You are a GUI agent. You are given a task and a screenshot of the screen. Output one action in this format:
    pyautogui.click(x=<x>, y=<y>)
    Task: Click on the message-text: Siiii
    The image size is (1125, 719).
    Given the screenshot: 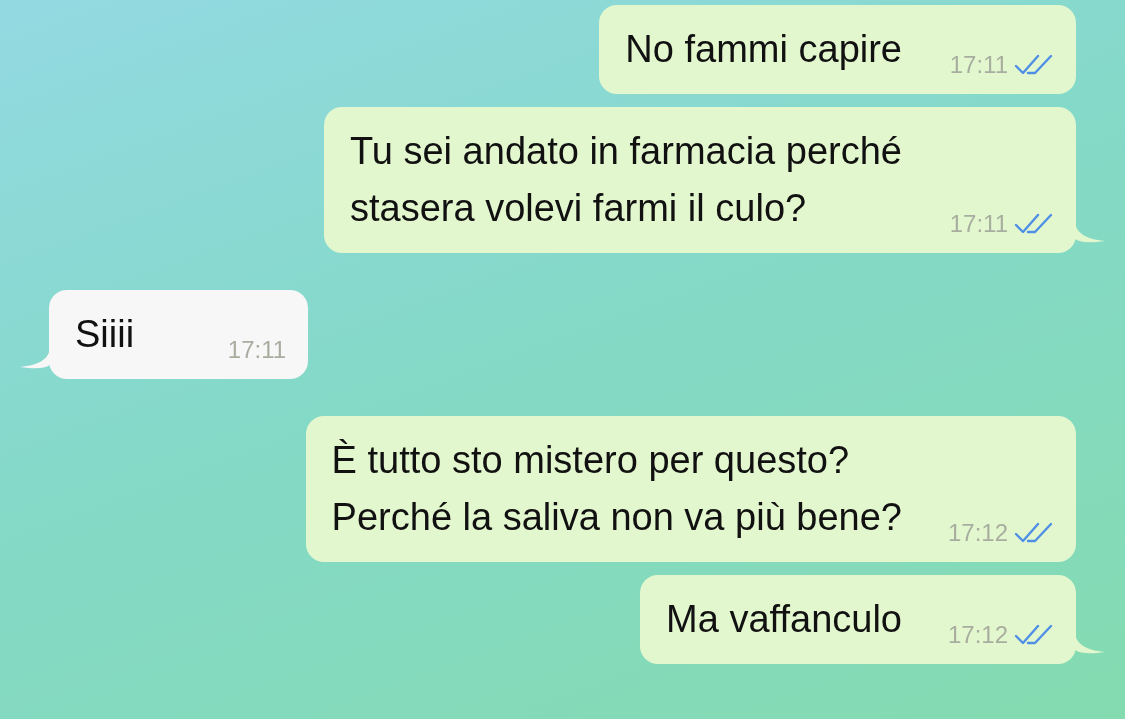 What is the action you would take?
    pyautogui.click(x=105, y=334)
    